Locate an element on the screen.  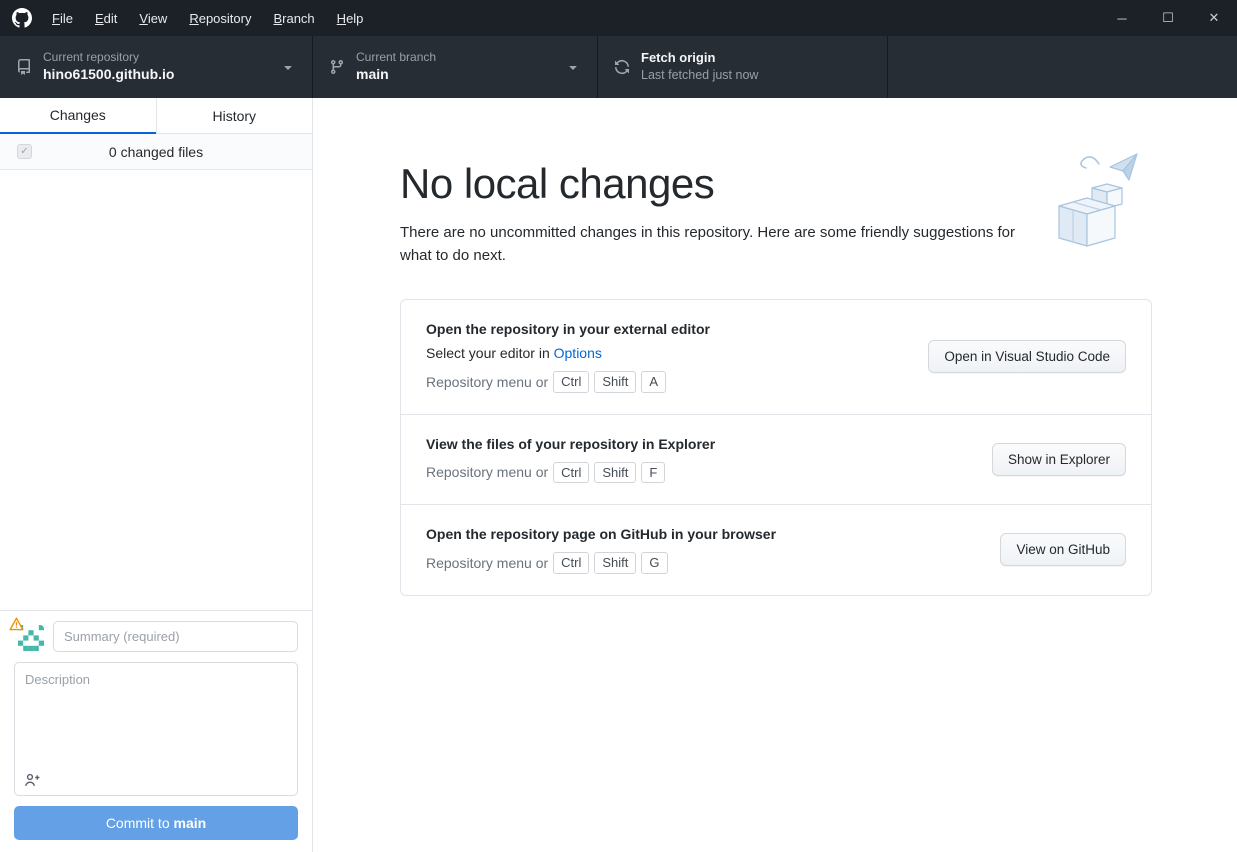
description-box is located at coordinates (156, 729).